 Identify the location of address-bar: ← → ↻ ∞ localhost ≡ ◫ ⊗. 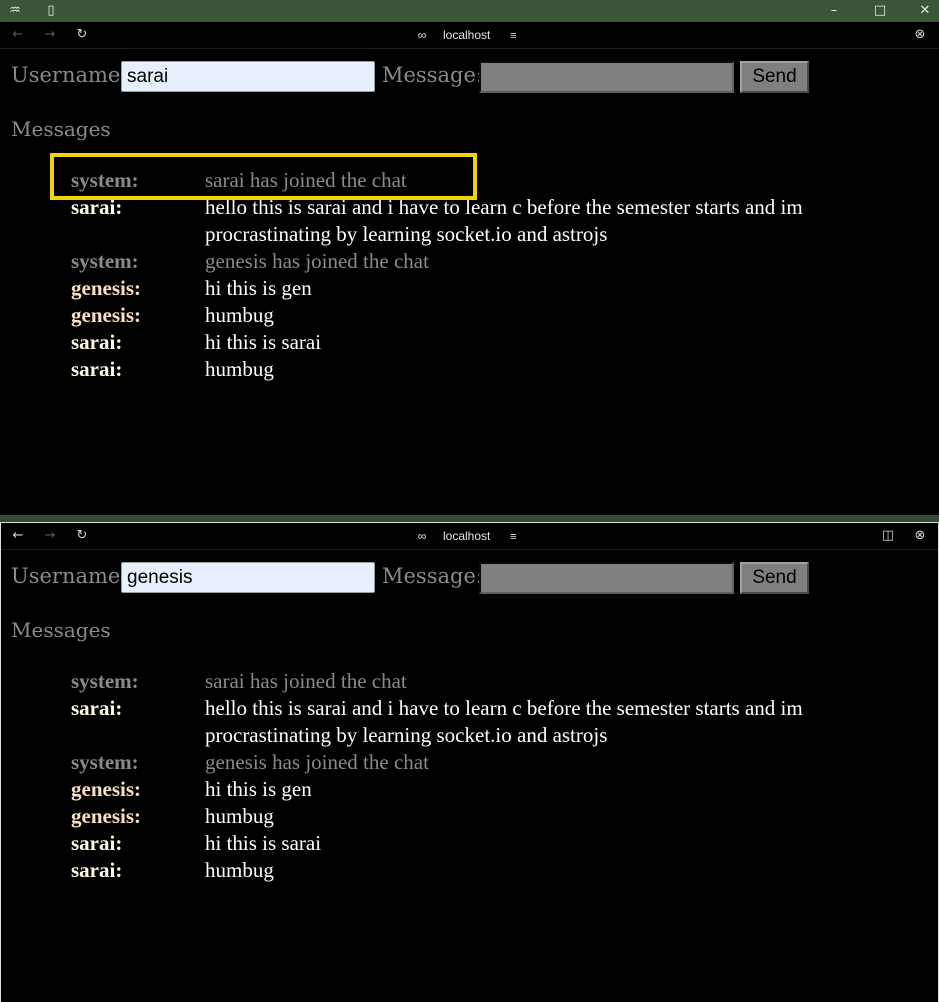
(469, 536).